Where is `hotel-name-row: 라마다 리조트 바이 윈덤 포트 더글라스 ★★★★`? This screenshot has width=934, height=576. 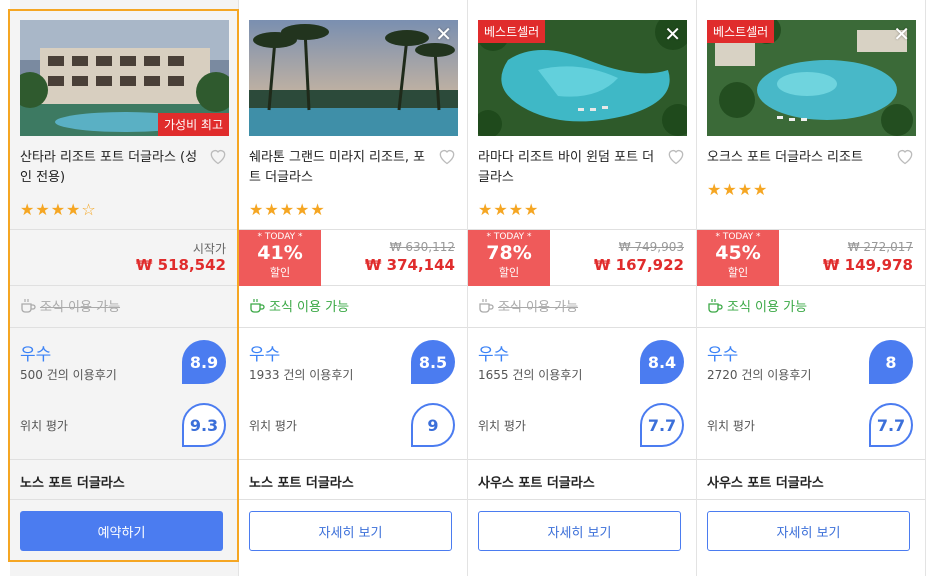 hotel-name-row: 라마다 리조트 바이 윈덤 포트 더글라스 ★★★★ is located at coordinates (582, 185).